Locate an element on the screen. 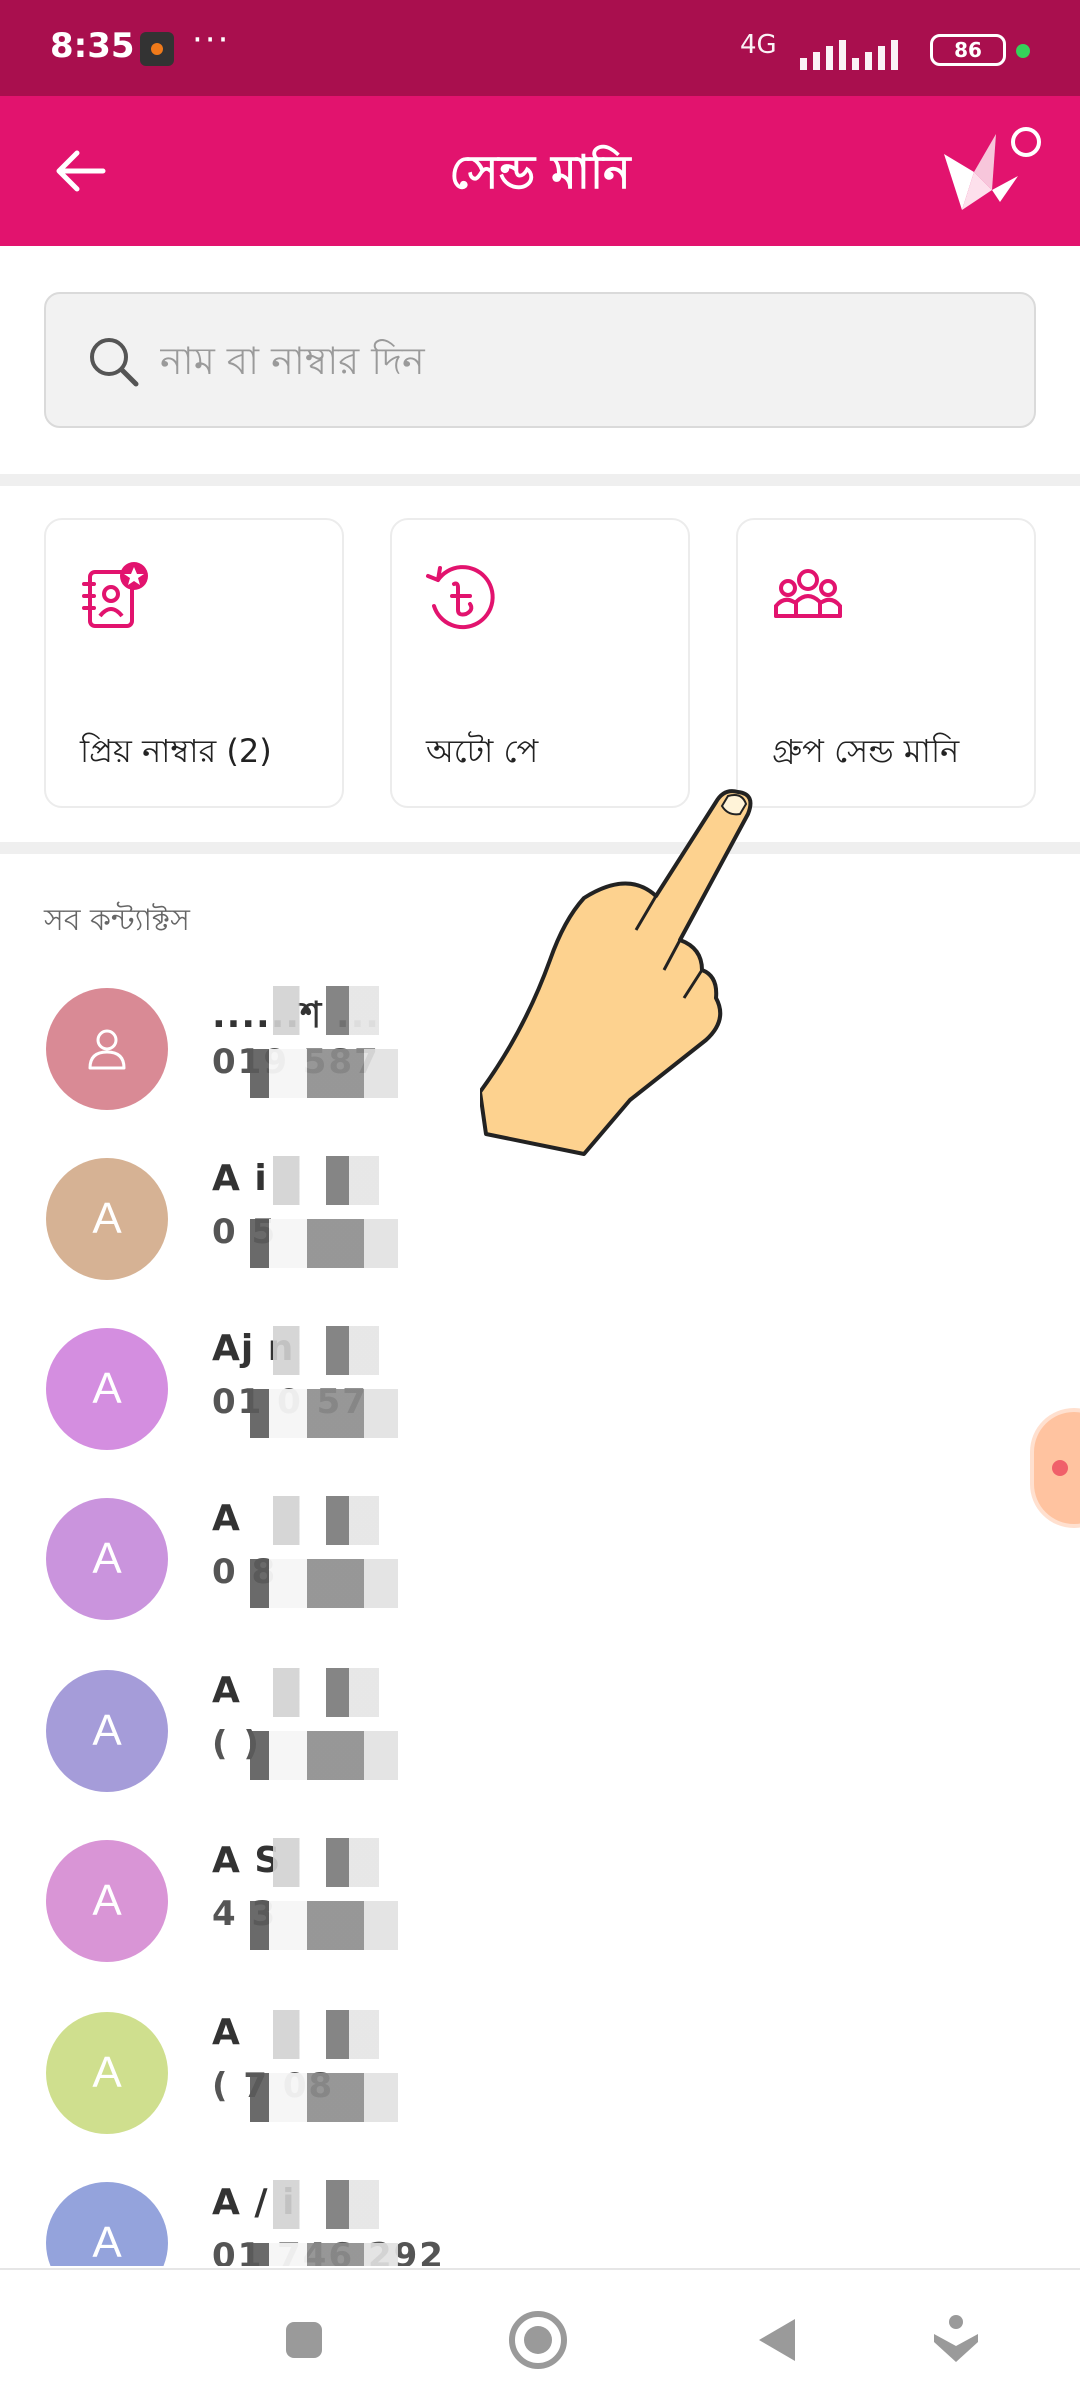 The width and height of the screenshot is (1080, 2402). floating-assistant-button is located at coordinates (1057, 1468).